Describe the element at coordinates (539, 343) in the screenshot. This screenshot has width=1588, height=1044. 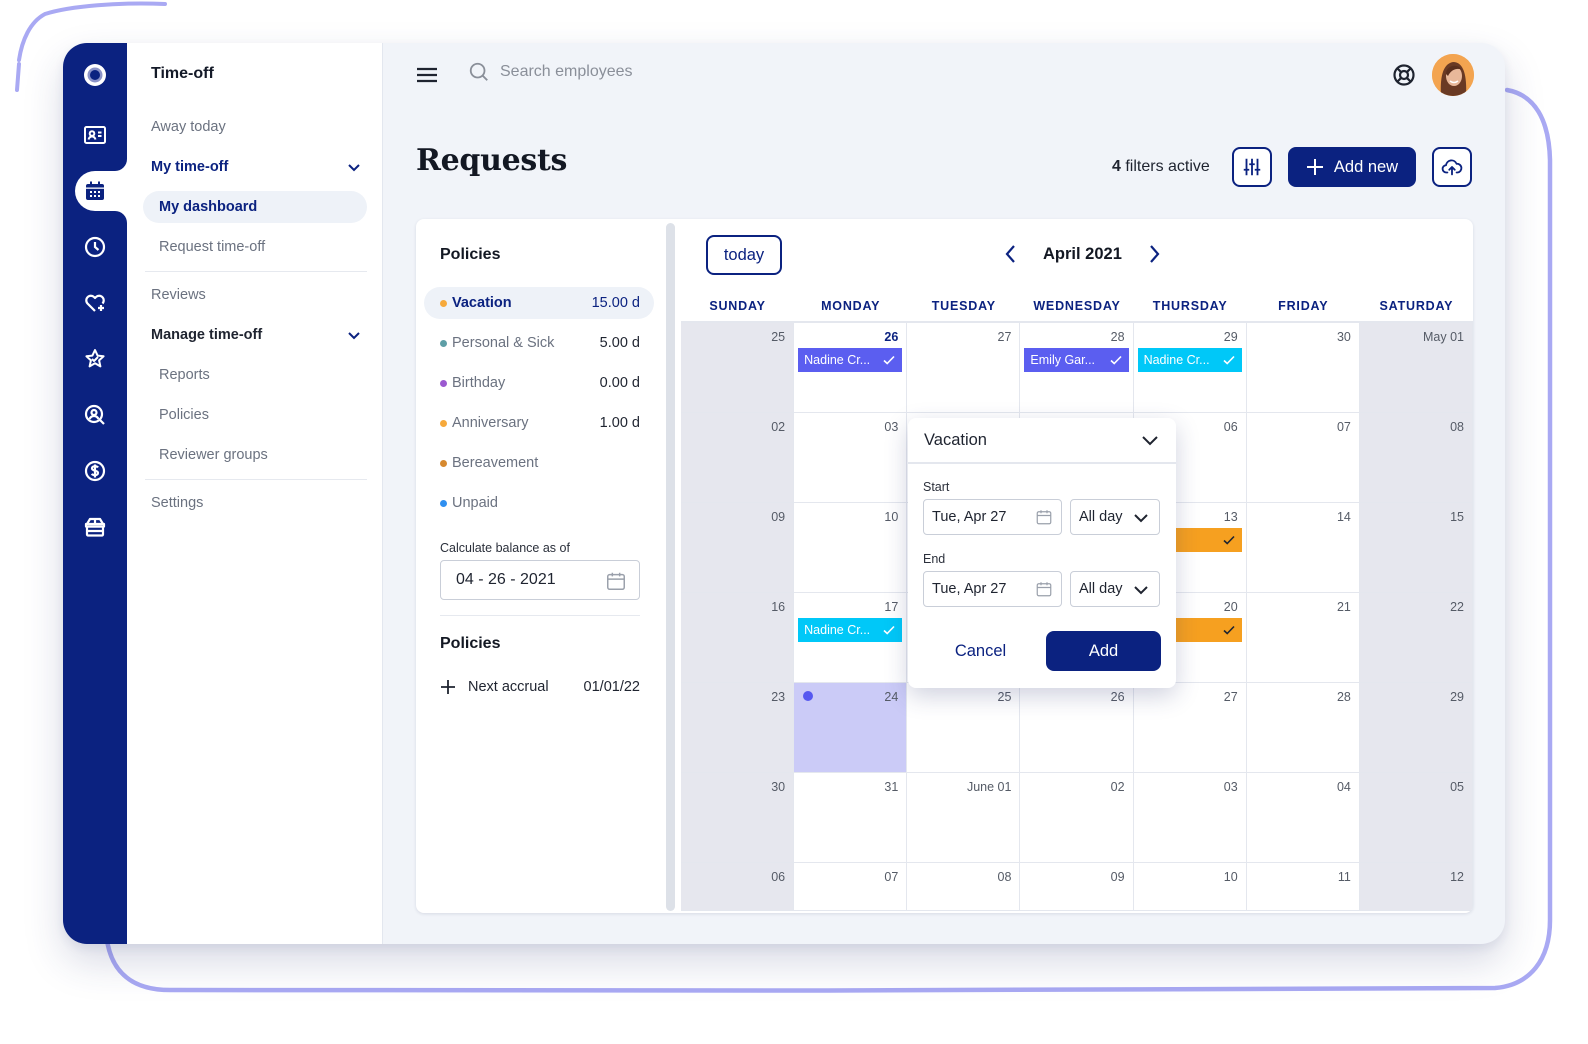
I see `policy-item: Personal & Sick 5.00 d` at that location.